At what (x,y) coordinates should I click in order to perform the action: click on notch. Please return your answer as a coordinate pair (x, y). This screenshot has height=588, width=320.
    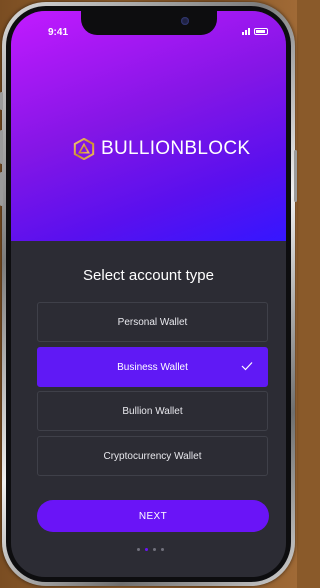
    Looking at the image, I should click on (149, 23).